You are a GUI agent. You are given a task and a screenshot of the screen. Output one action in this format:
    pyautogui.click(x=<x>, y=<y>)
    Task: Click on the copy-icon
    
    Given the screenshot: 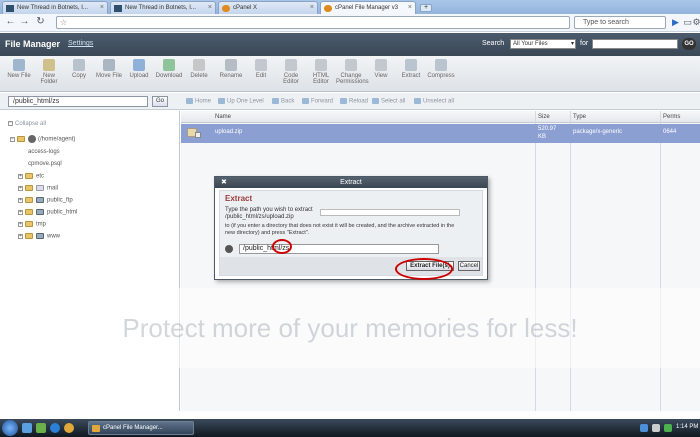 What is the action you would take?
    pyautogui.click(x=79, y=65)
    